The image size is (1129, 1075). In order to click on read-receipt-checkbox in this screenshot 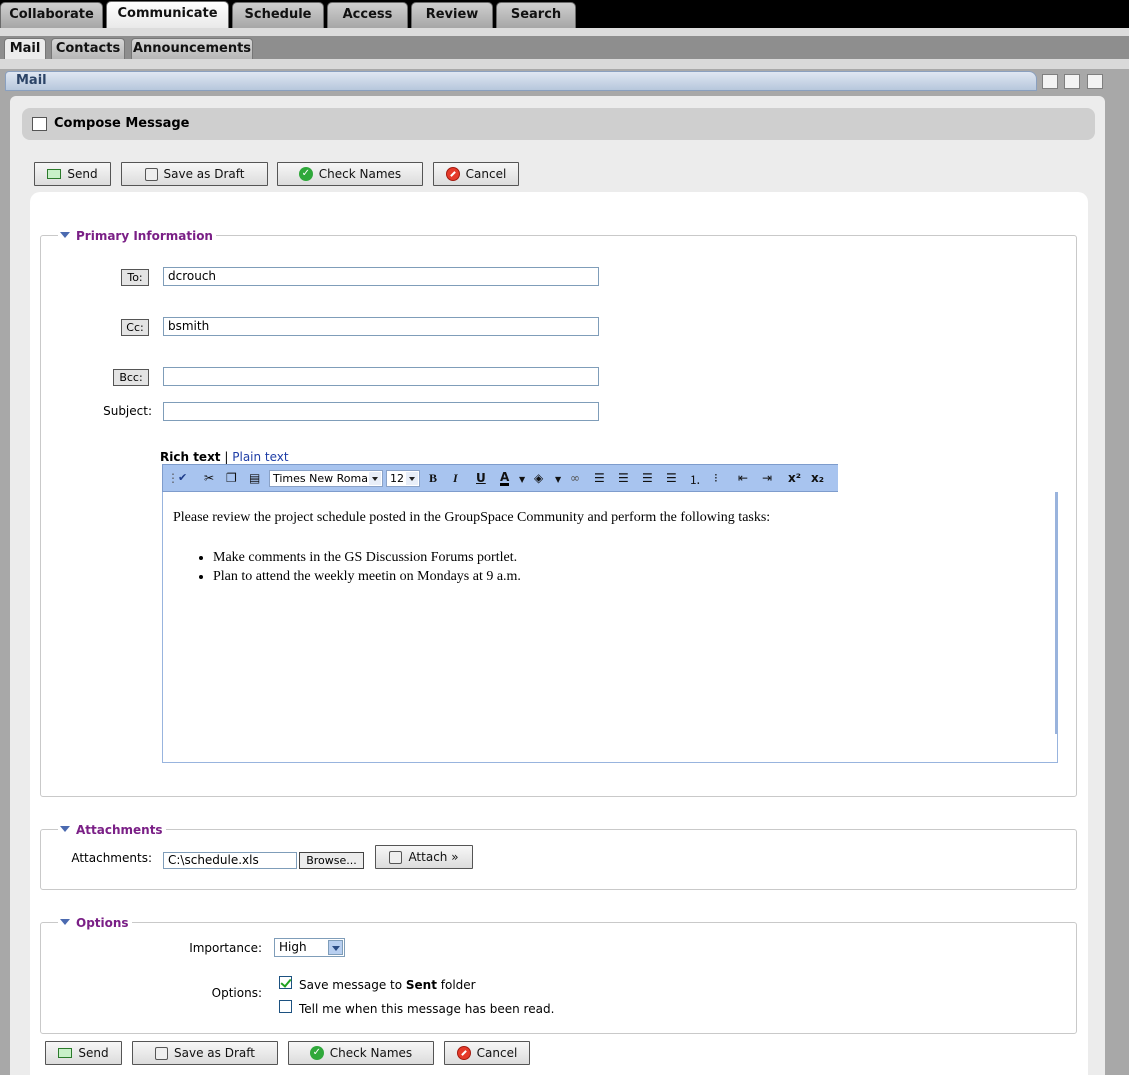, I will do `click(285, 1006)`.